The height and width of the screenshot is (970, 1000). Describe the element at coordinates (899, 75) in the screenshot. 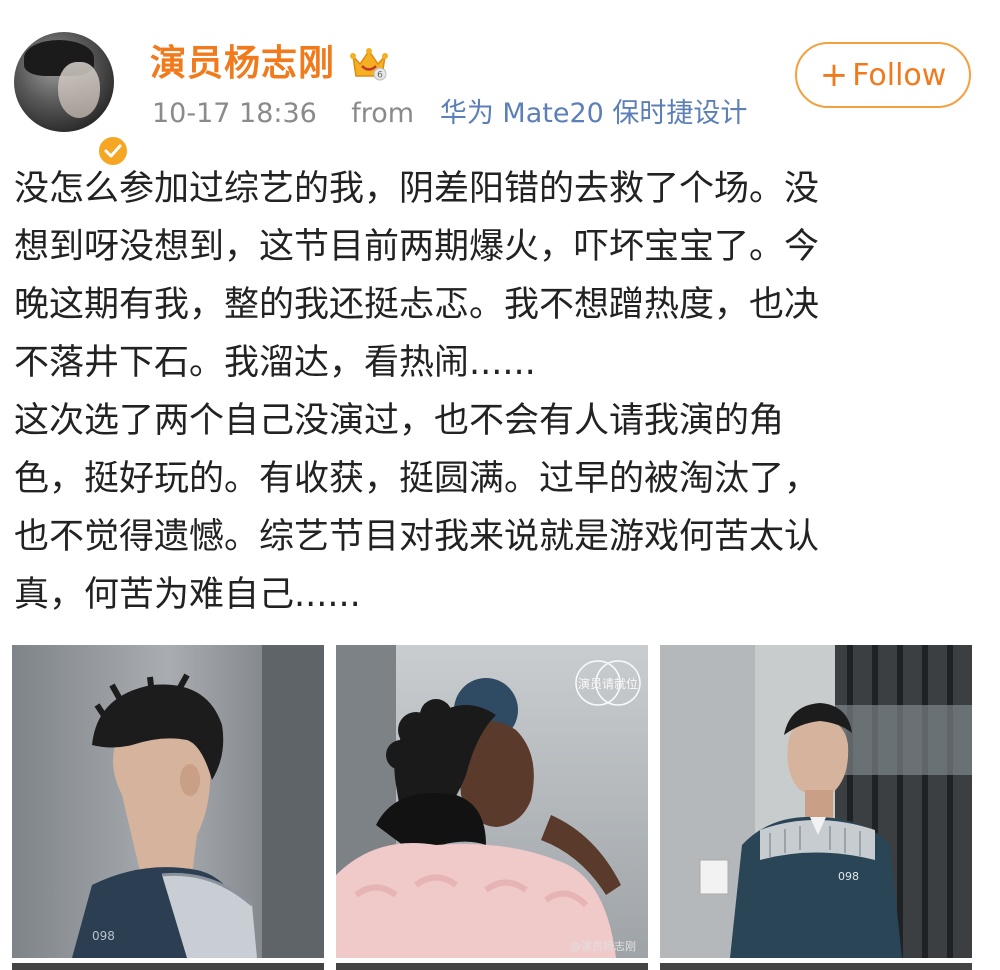

I see `follow-label: Follow` at that location.